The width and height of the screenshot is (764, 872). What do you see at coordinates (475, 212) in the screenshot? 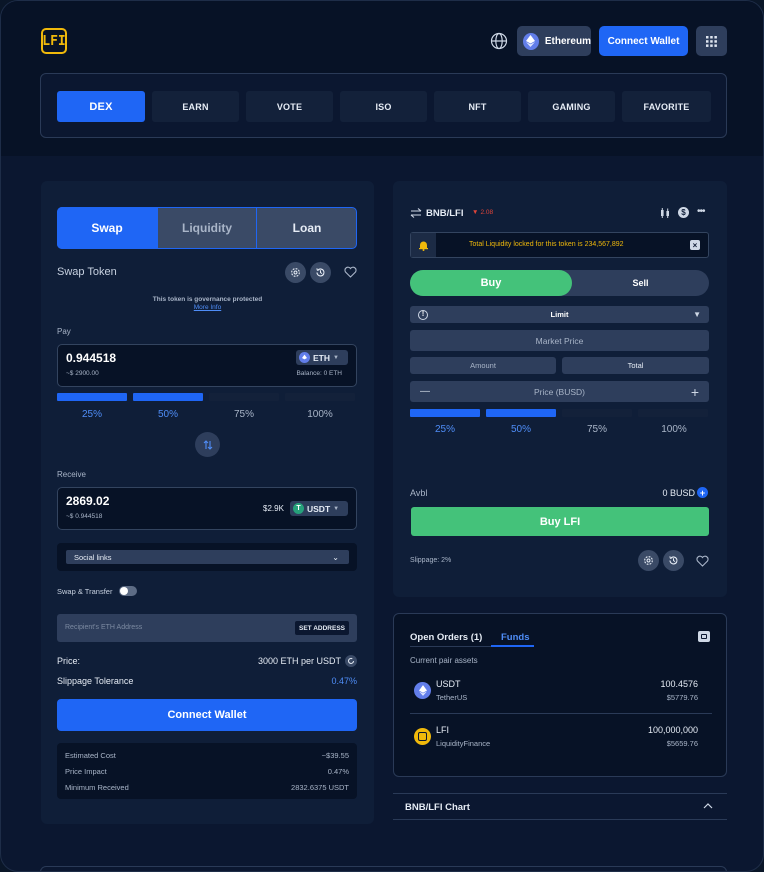
I see `arrow-down-icon: ▼` at bounding box center [475, 212].